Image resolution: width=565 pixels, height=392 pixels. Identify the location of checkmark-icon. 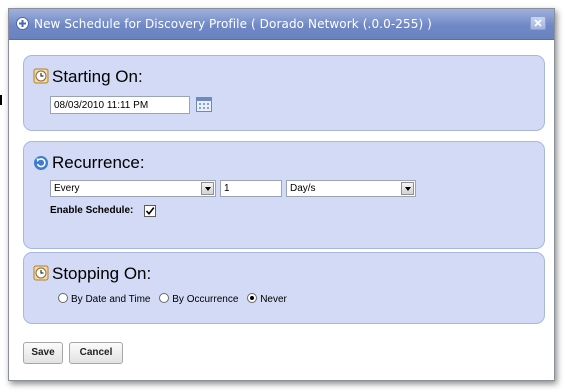
(150, 211).